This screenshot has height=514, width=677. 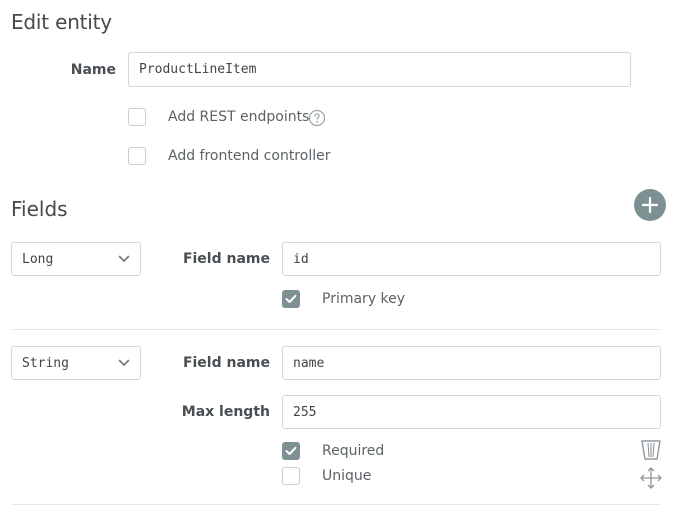 What do you see at coordinates (61, 22) in the screenshot?
I see `page-title: Edit entity` at bounding box center [61, 22].